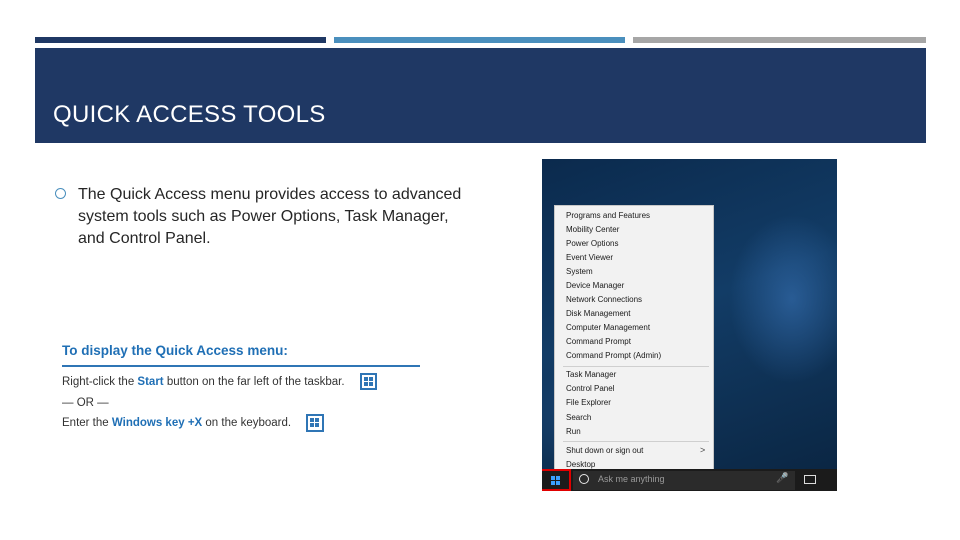 The width and height of the screenshot is (960, 540). I want to click on menu-item-disk-management: Disk Management, so click(598, 313).